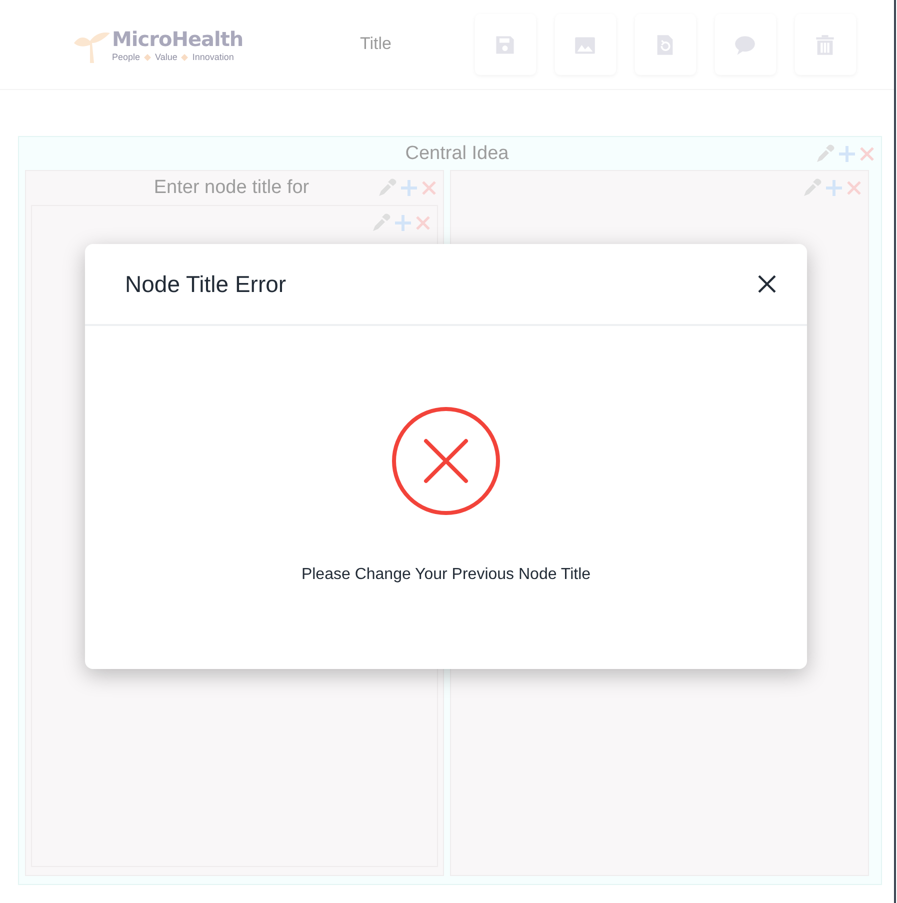 This screenshot has width=897, height=903. I want to click on node-title: Central Idea, so click(457, 153).